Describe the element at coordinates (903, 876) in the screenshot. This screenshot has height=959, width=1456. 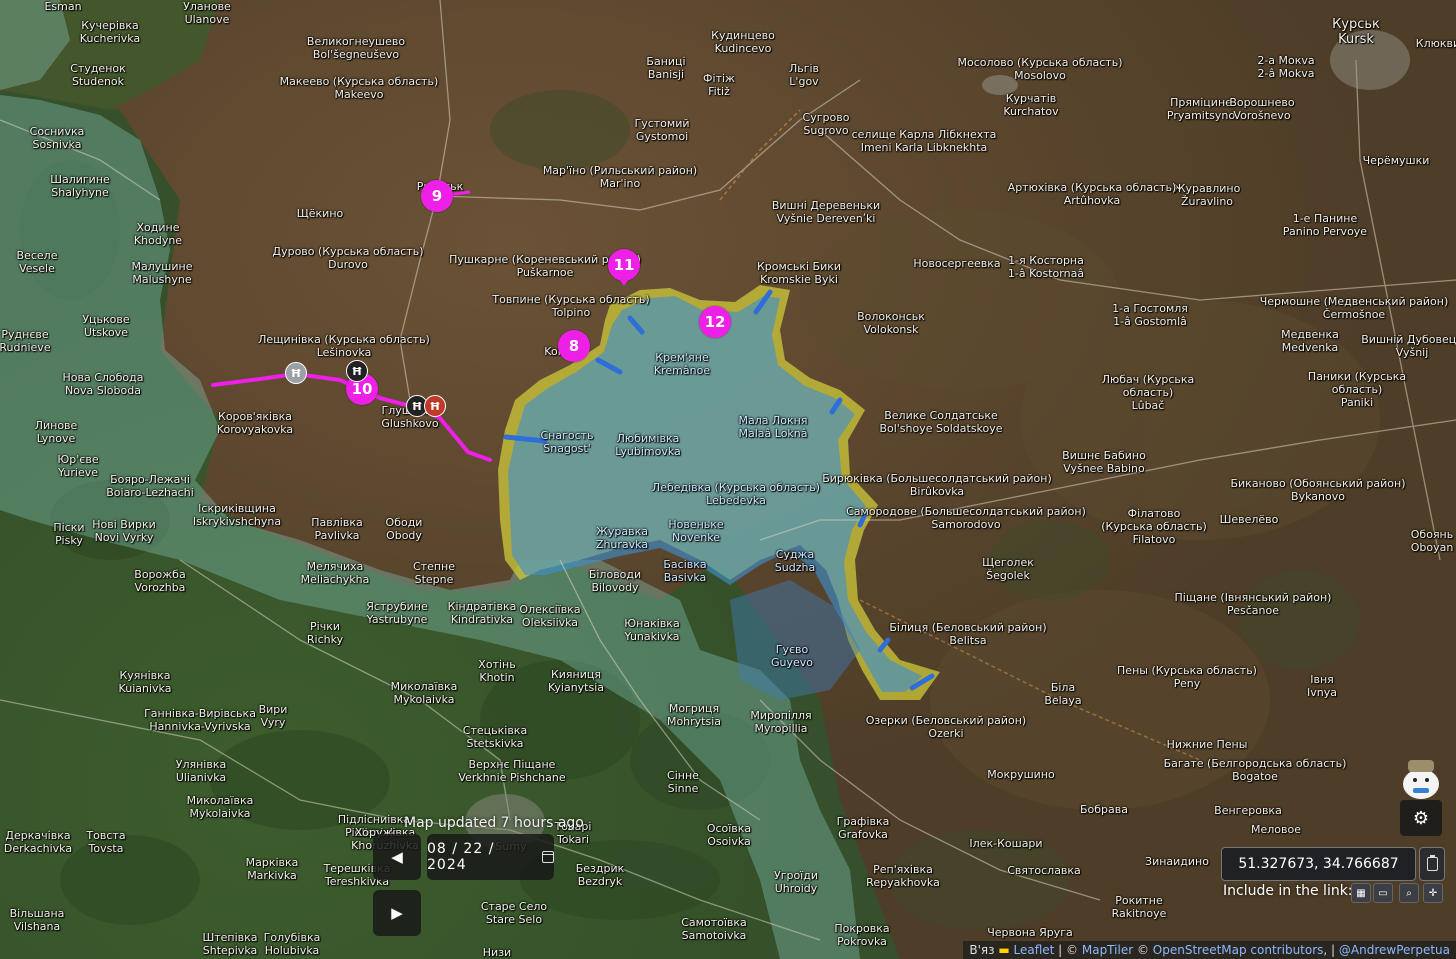
I see `place-label: Реп'яхівка Repyakhovka` at that location.